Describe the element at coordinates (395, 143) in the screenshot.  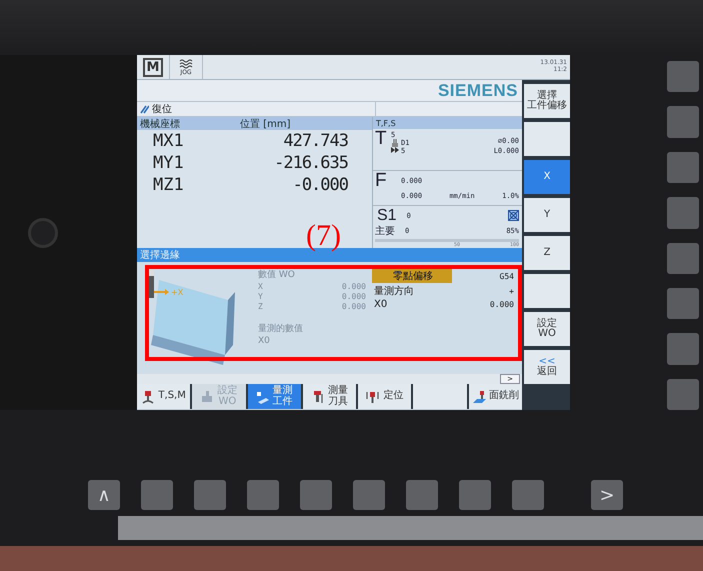
I see `cutter-icon` at that location.